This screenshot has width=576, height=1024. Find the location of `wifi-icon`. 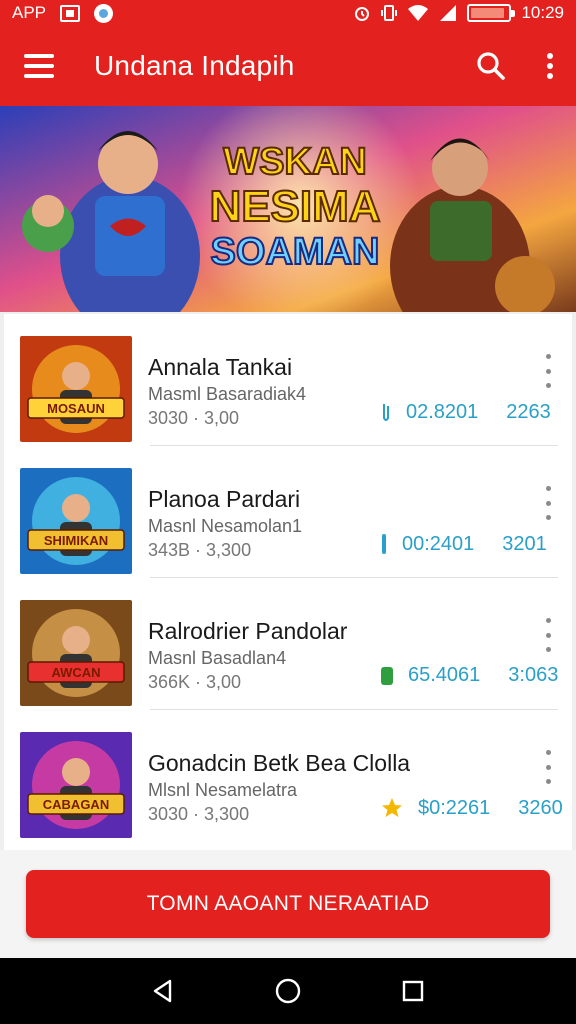

wifi-icon is located at coordinates (418, 13).